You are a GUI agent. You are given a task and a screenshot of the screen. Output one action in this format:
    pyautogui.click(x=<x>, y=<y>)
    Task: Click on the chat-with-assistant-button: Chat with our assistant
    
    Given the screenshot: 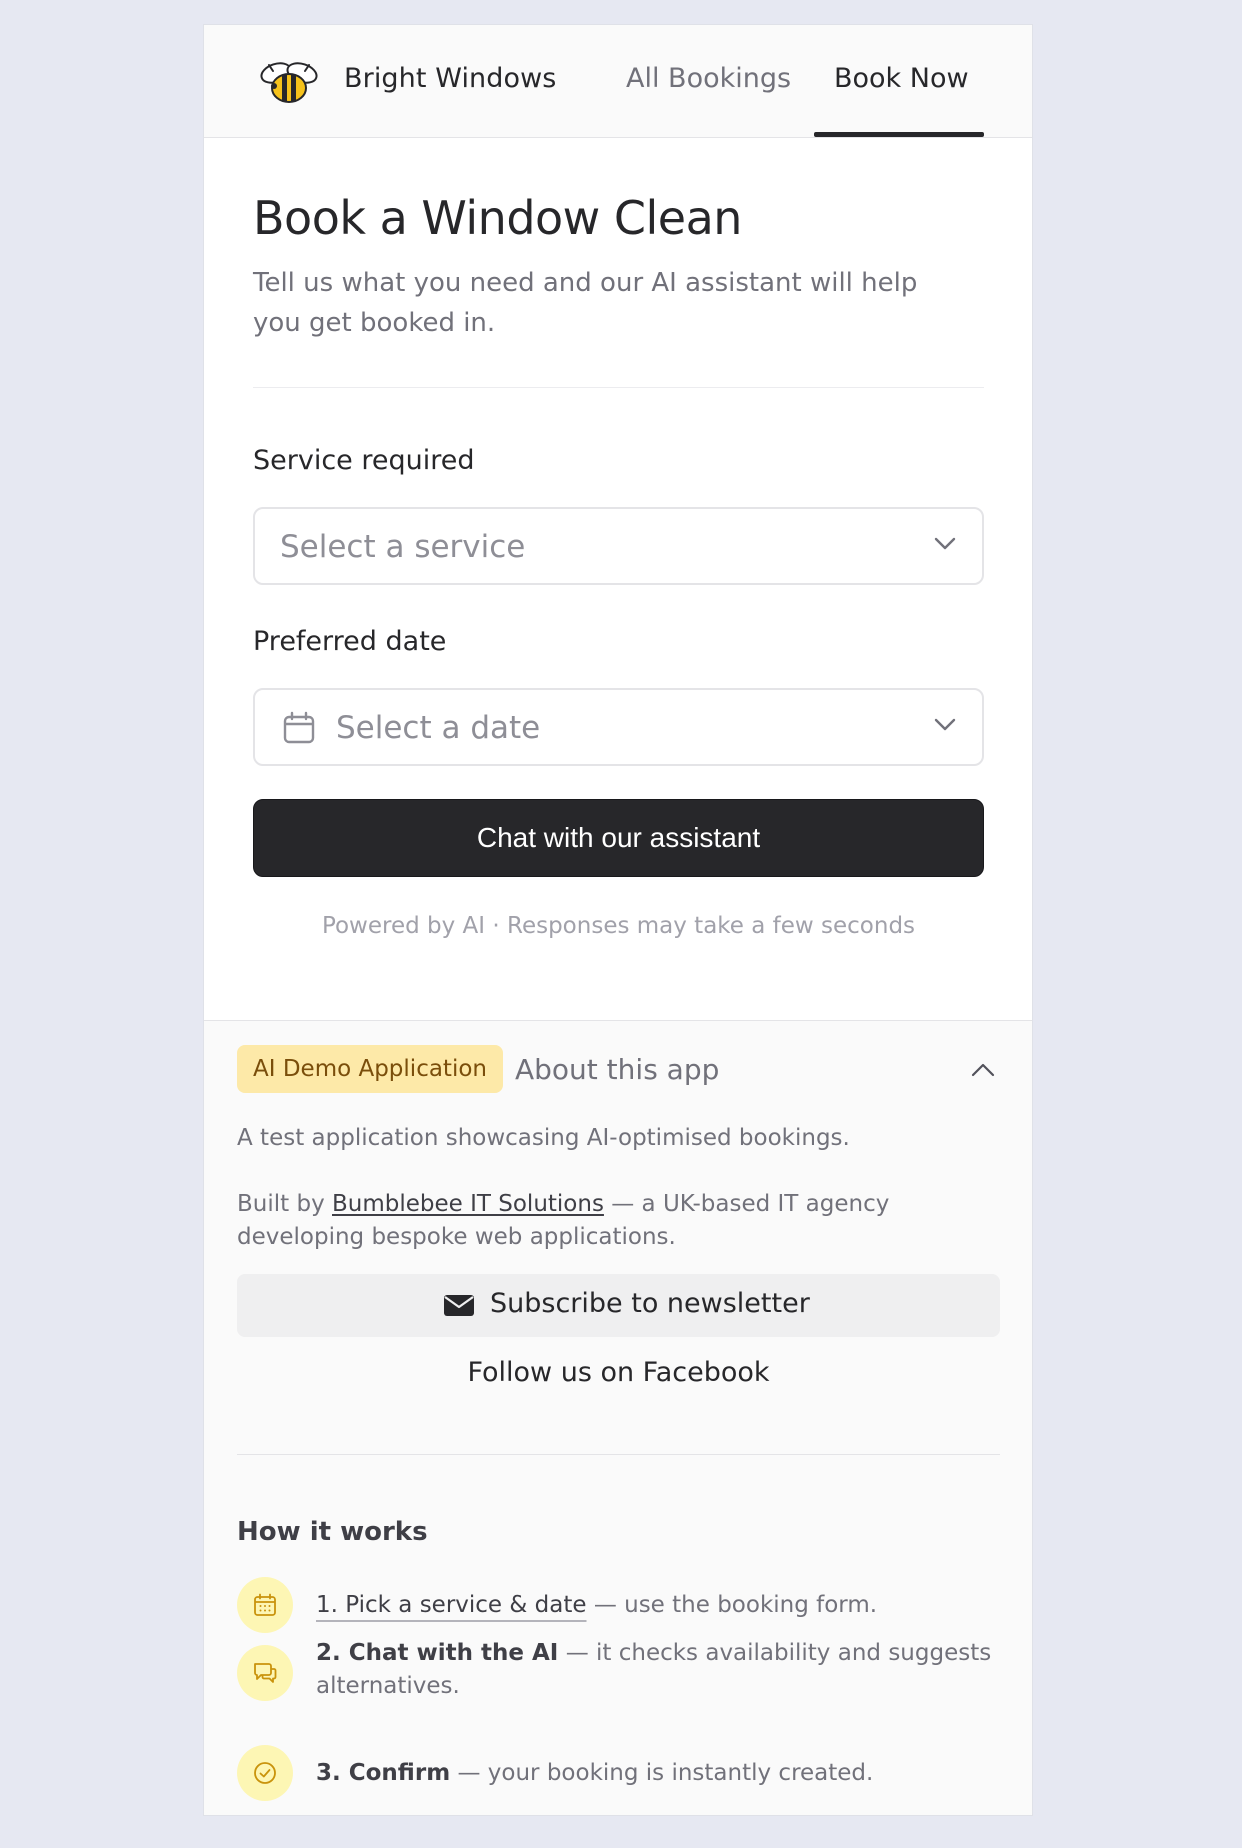 What is the action you would take?
    pyautogui.click(x=618, y=838)
    